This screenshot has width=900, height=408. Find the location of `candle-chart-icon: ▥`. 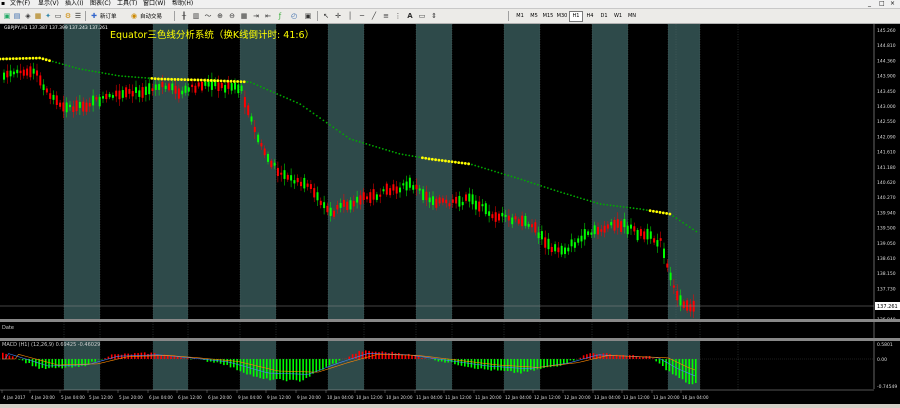

candle-chart-icon: ▥ is located at coordinates (196, 16).